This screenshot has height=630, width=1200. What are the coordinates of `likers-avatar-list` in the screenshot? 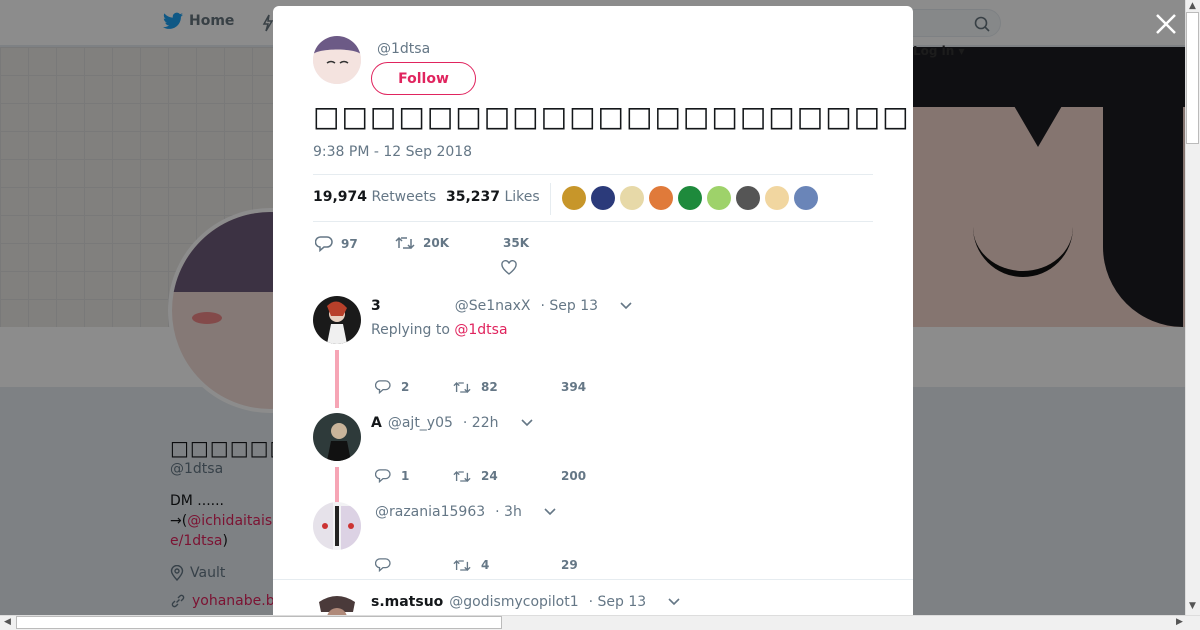 It's located at (690, 198).